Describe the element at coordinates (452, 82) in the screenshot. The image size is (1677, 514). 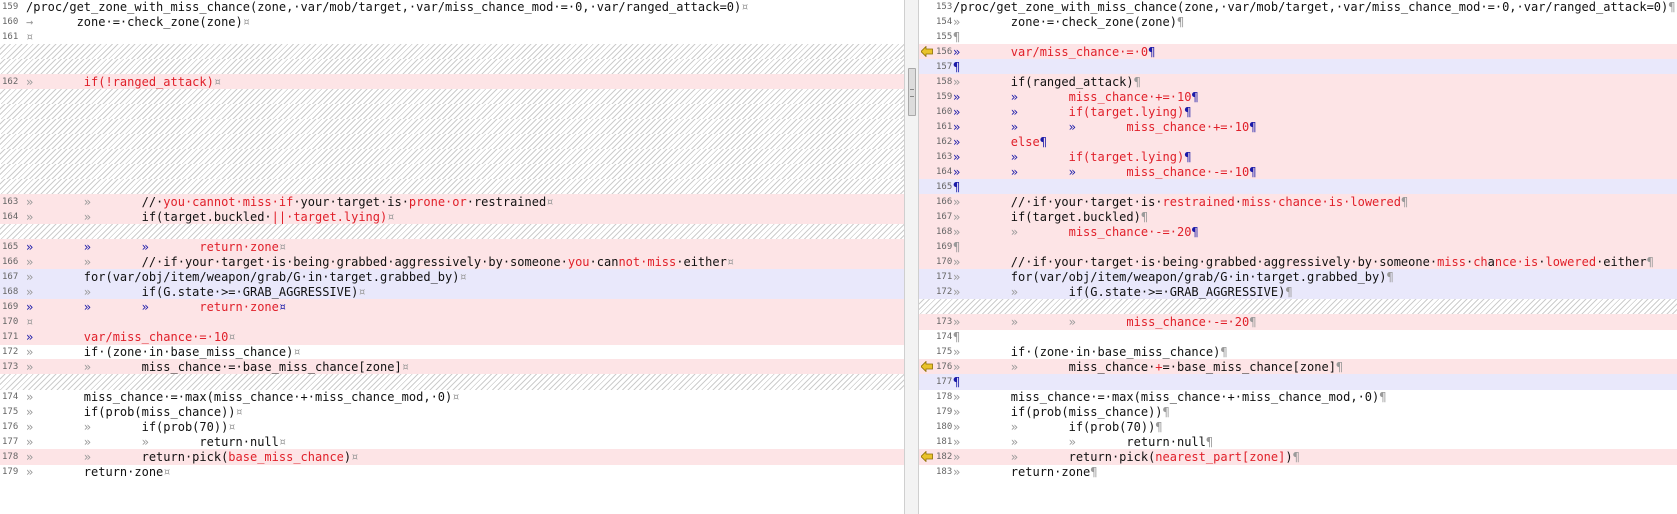
I see `code-line: 162» if(!ranged_attack)¤` at that location.